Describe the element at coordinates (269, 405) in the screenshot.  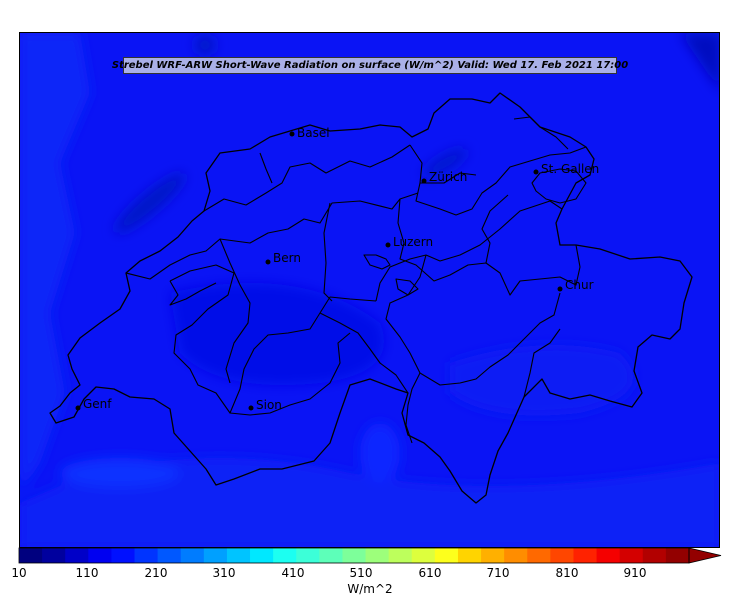
I see `city-label-sion: Sion` at that location.